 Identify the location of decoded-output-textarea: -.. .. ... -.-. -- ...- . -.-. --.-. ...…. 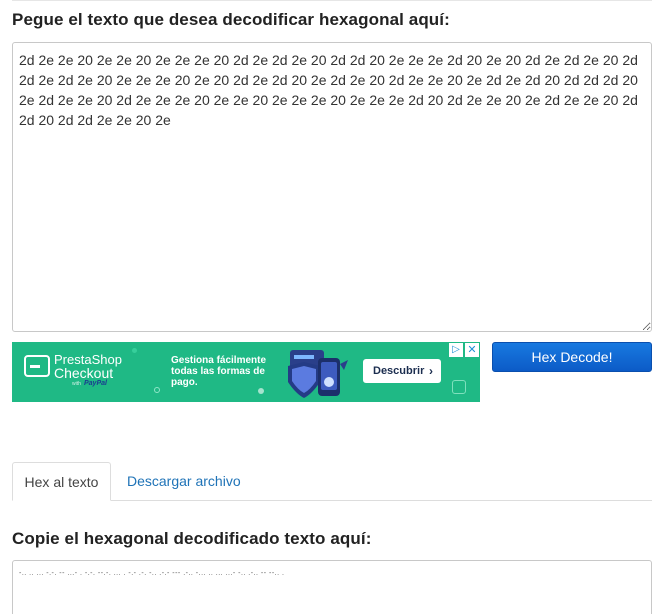
(332, 587).